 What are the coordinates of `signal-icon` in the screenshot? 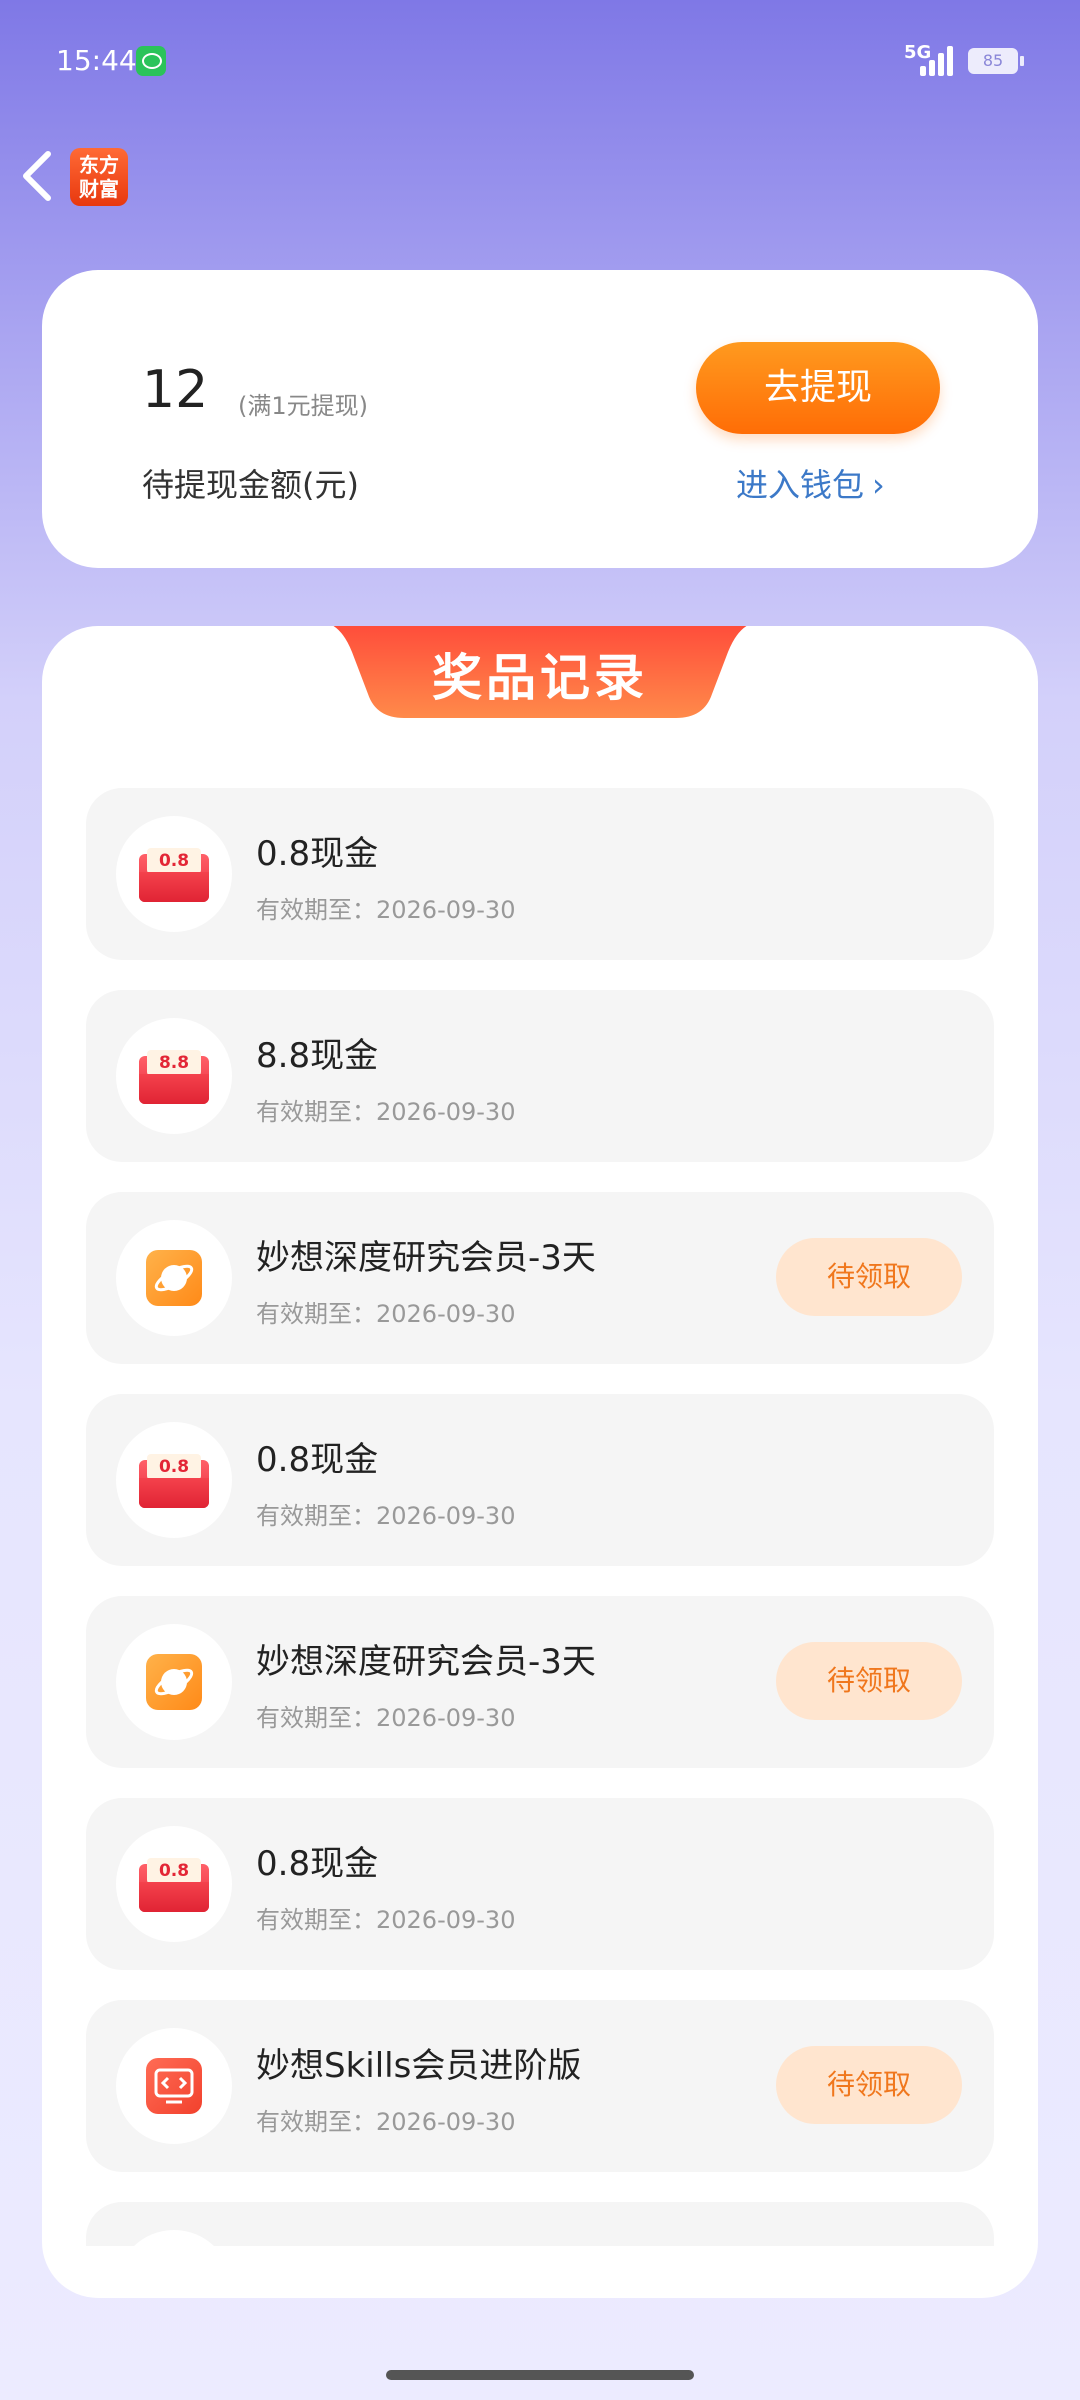 It's located at (938, 60).